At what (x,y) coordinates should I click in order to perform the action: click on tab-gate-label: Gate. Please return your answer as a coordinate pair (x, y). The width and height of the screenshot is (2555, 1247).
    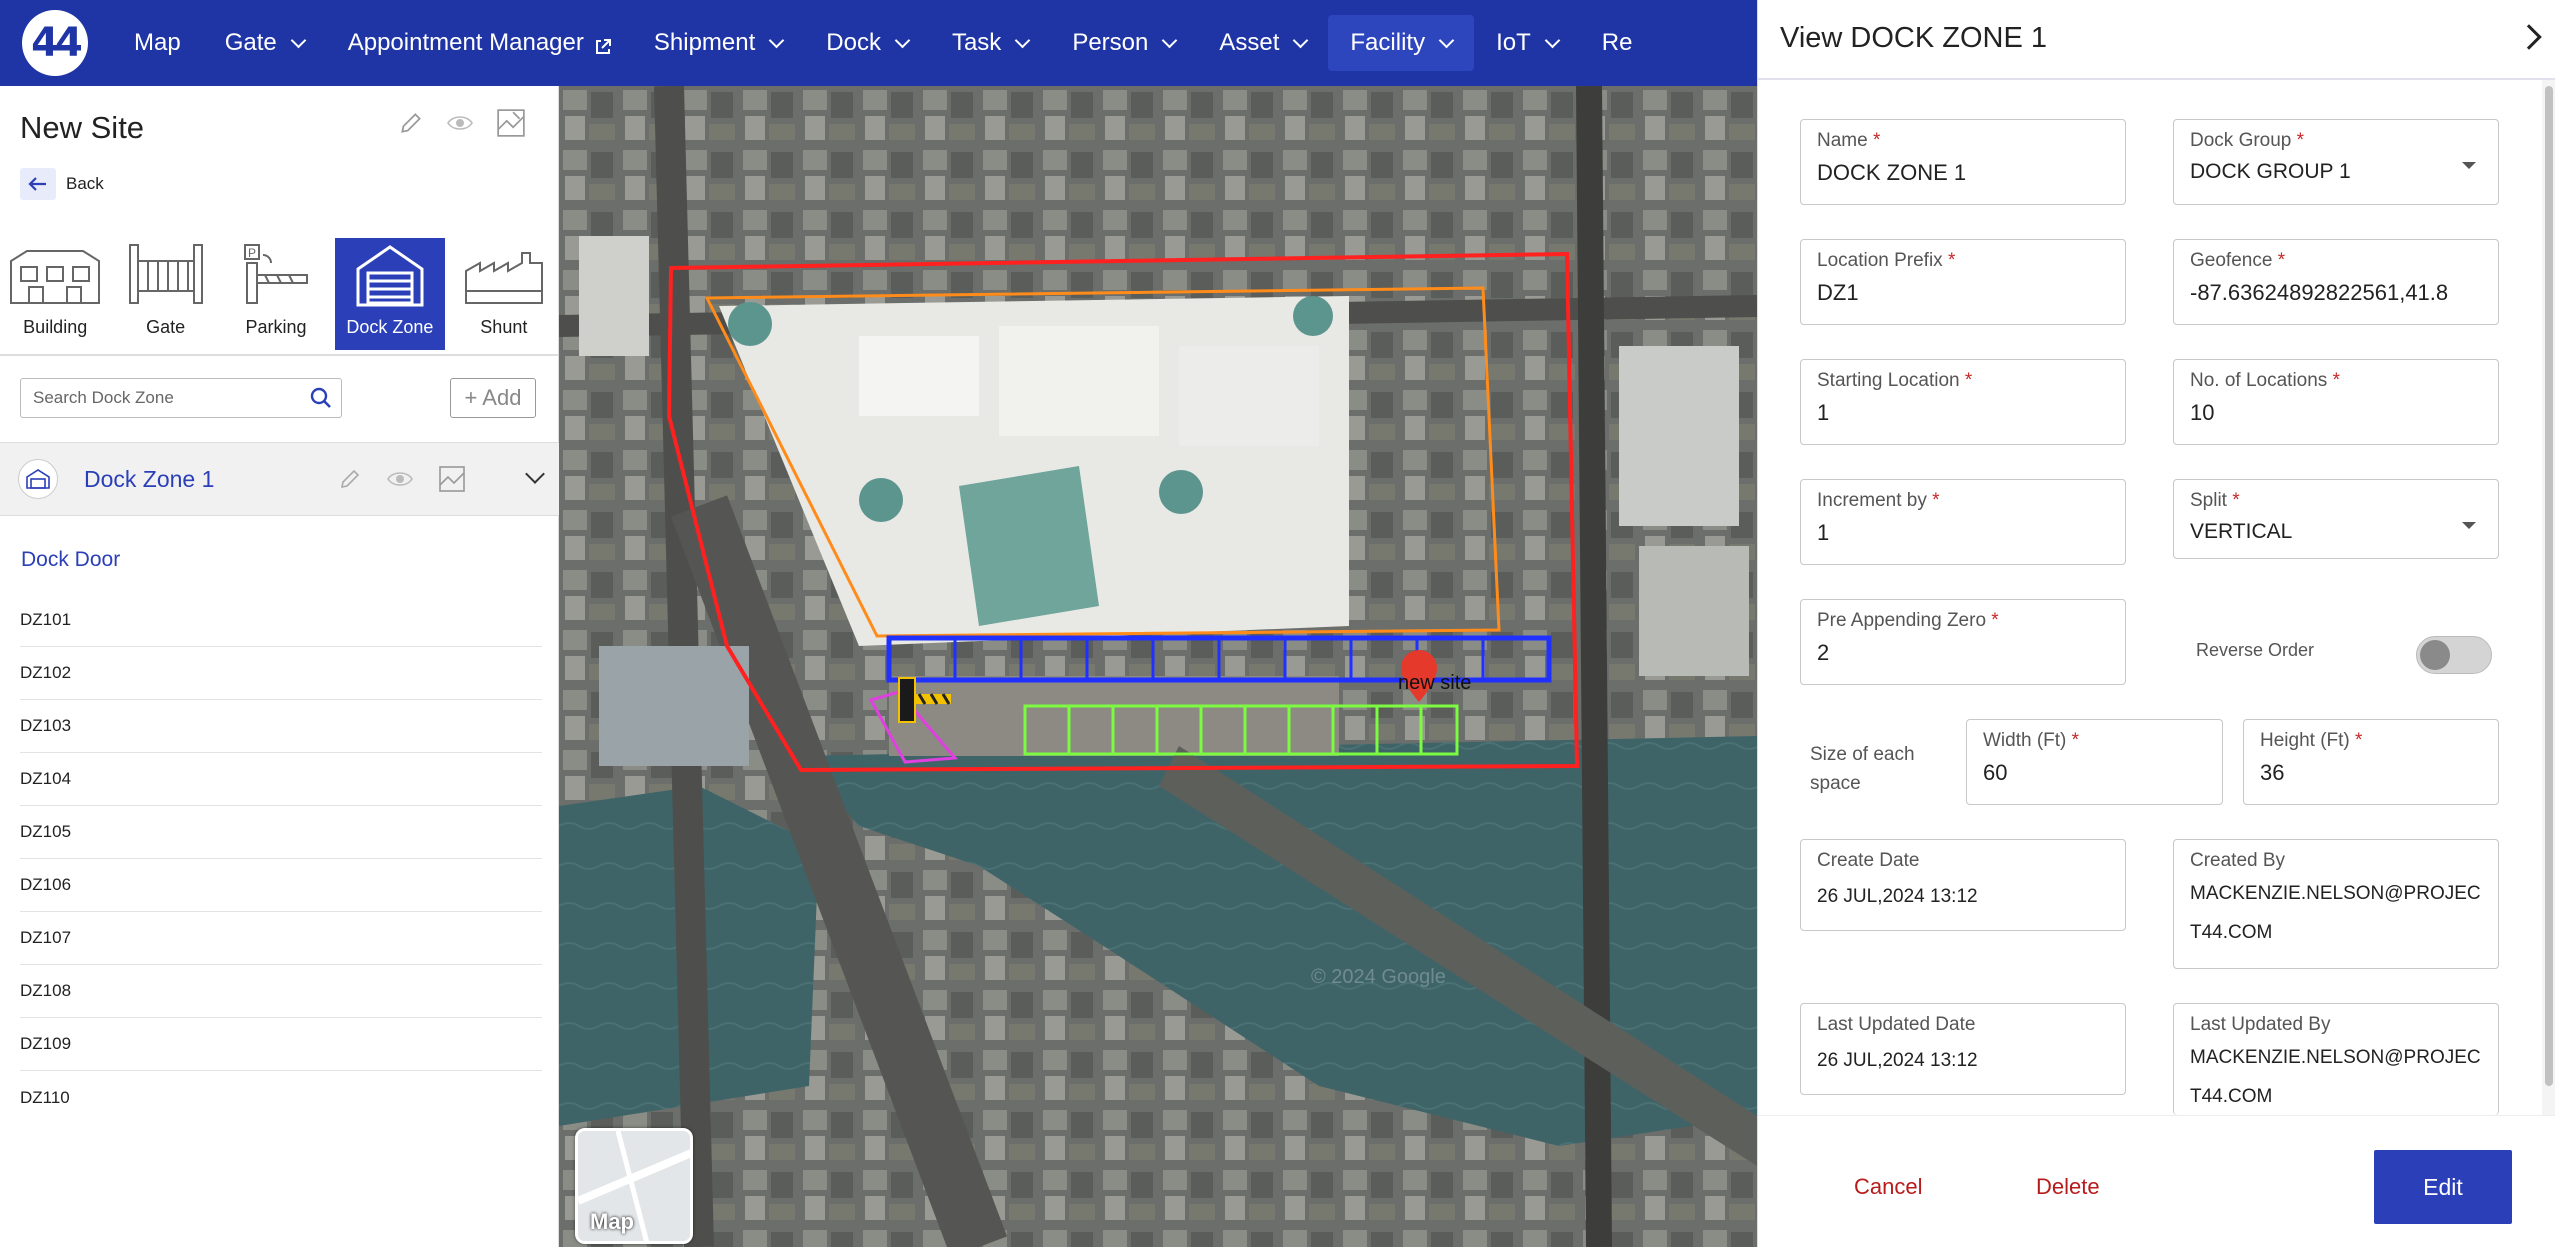
    Looking at the image, I should click on (166, 327).